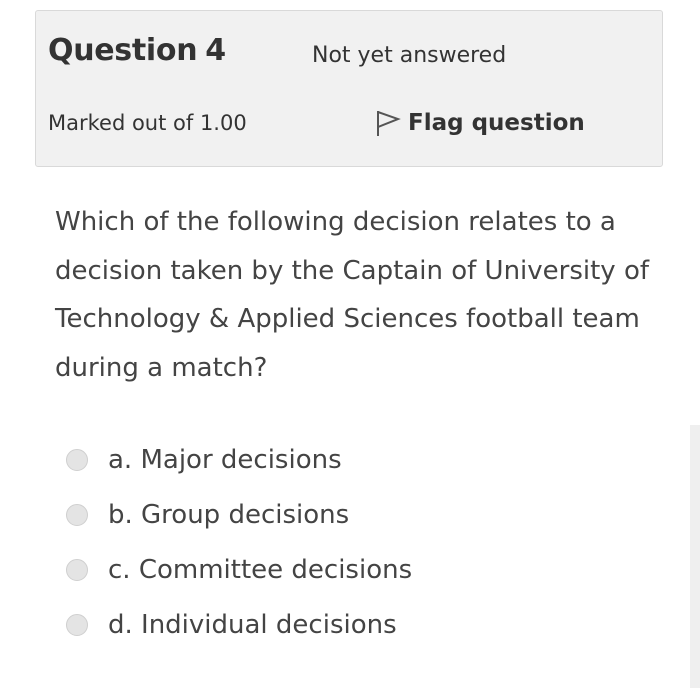 The height and width of the screenshot is (688, 700). I want to click on answer-label: a. Major decisions, so click(225, 459).